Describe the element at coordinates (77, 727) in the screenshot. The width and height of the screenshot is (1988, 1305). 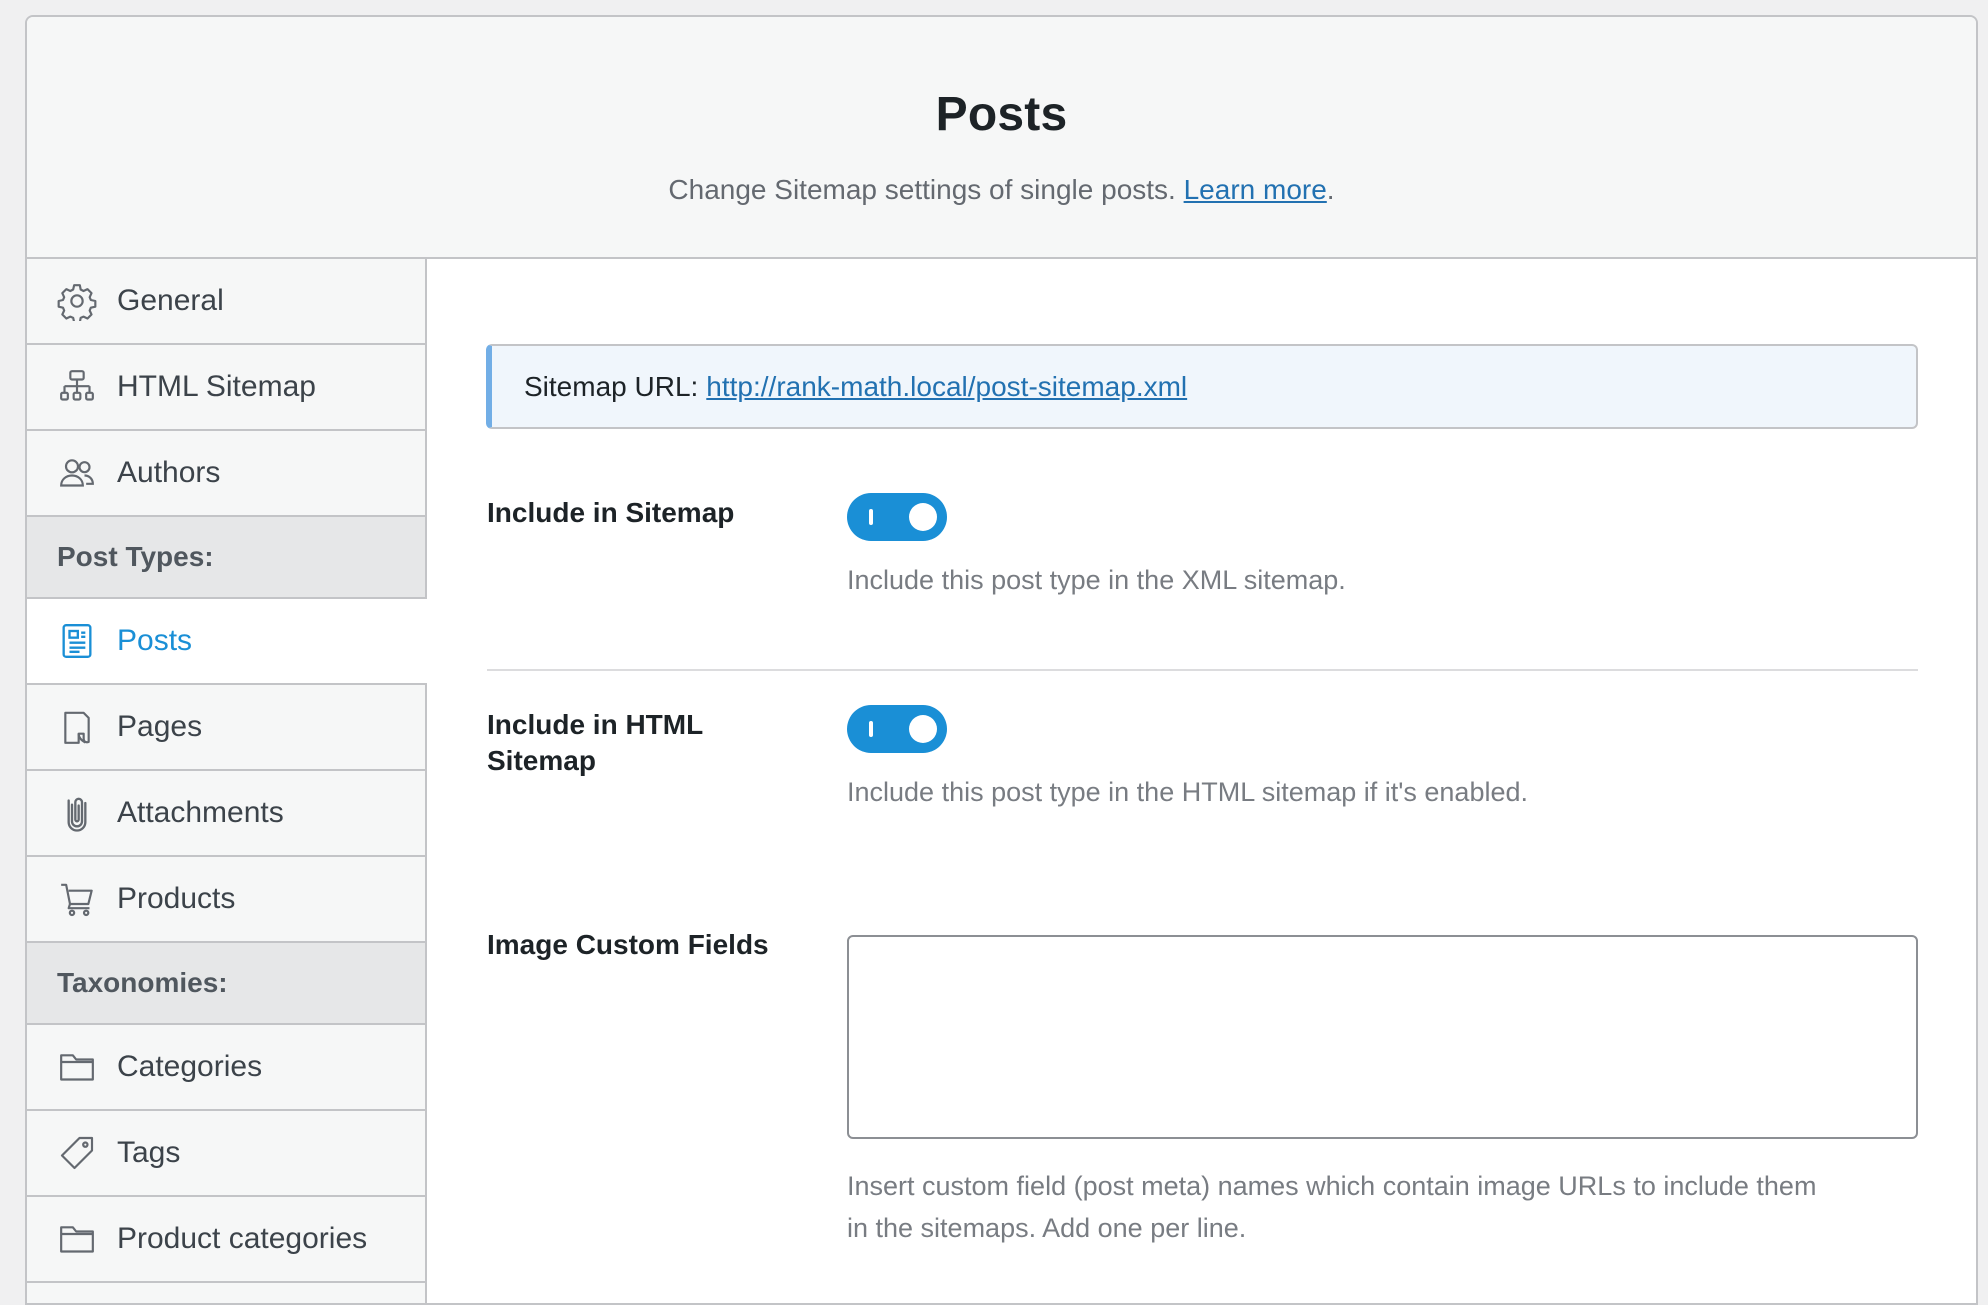
I see `page-icon` at that location.